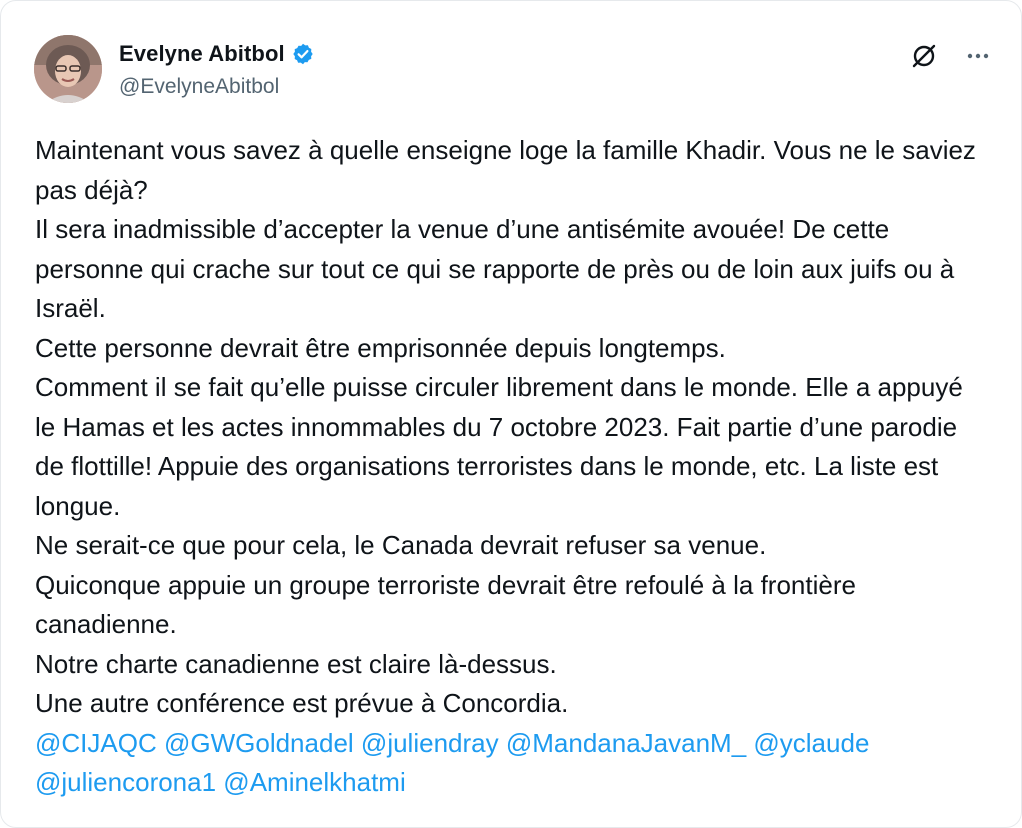 The height and width of the screenshot is (828, 1022). I want to click on author-info: Evelyne Abitbol @EvelyneAbitbol, so click(217, 70).